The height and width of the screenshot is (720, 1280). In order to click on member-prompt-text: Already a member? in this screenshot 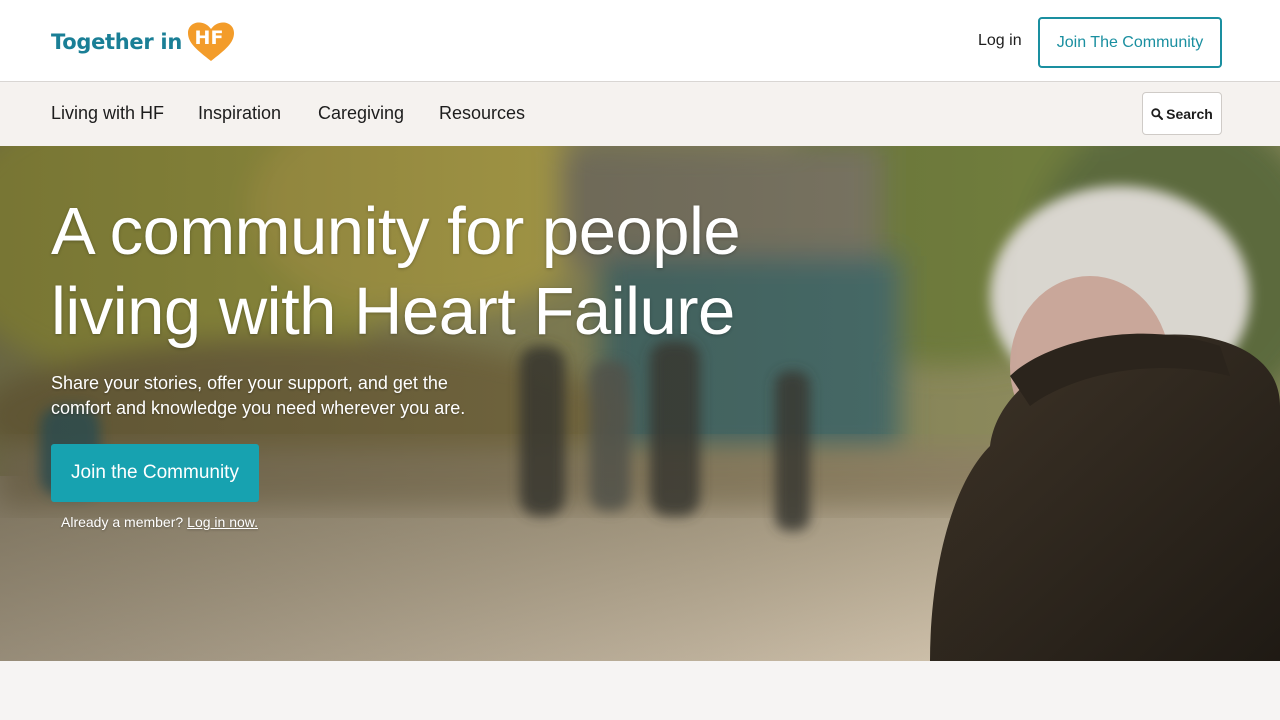, I will do `click(122, 522)`.